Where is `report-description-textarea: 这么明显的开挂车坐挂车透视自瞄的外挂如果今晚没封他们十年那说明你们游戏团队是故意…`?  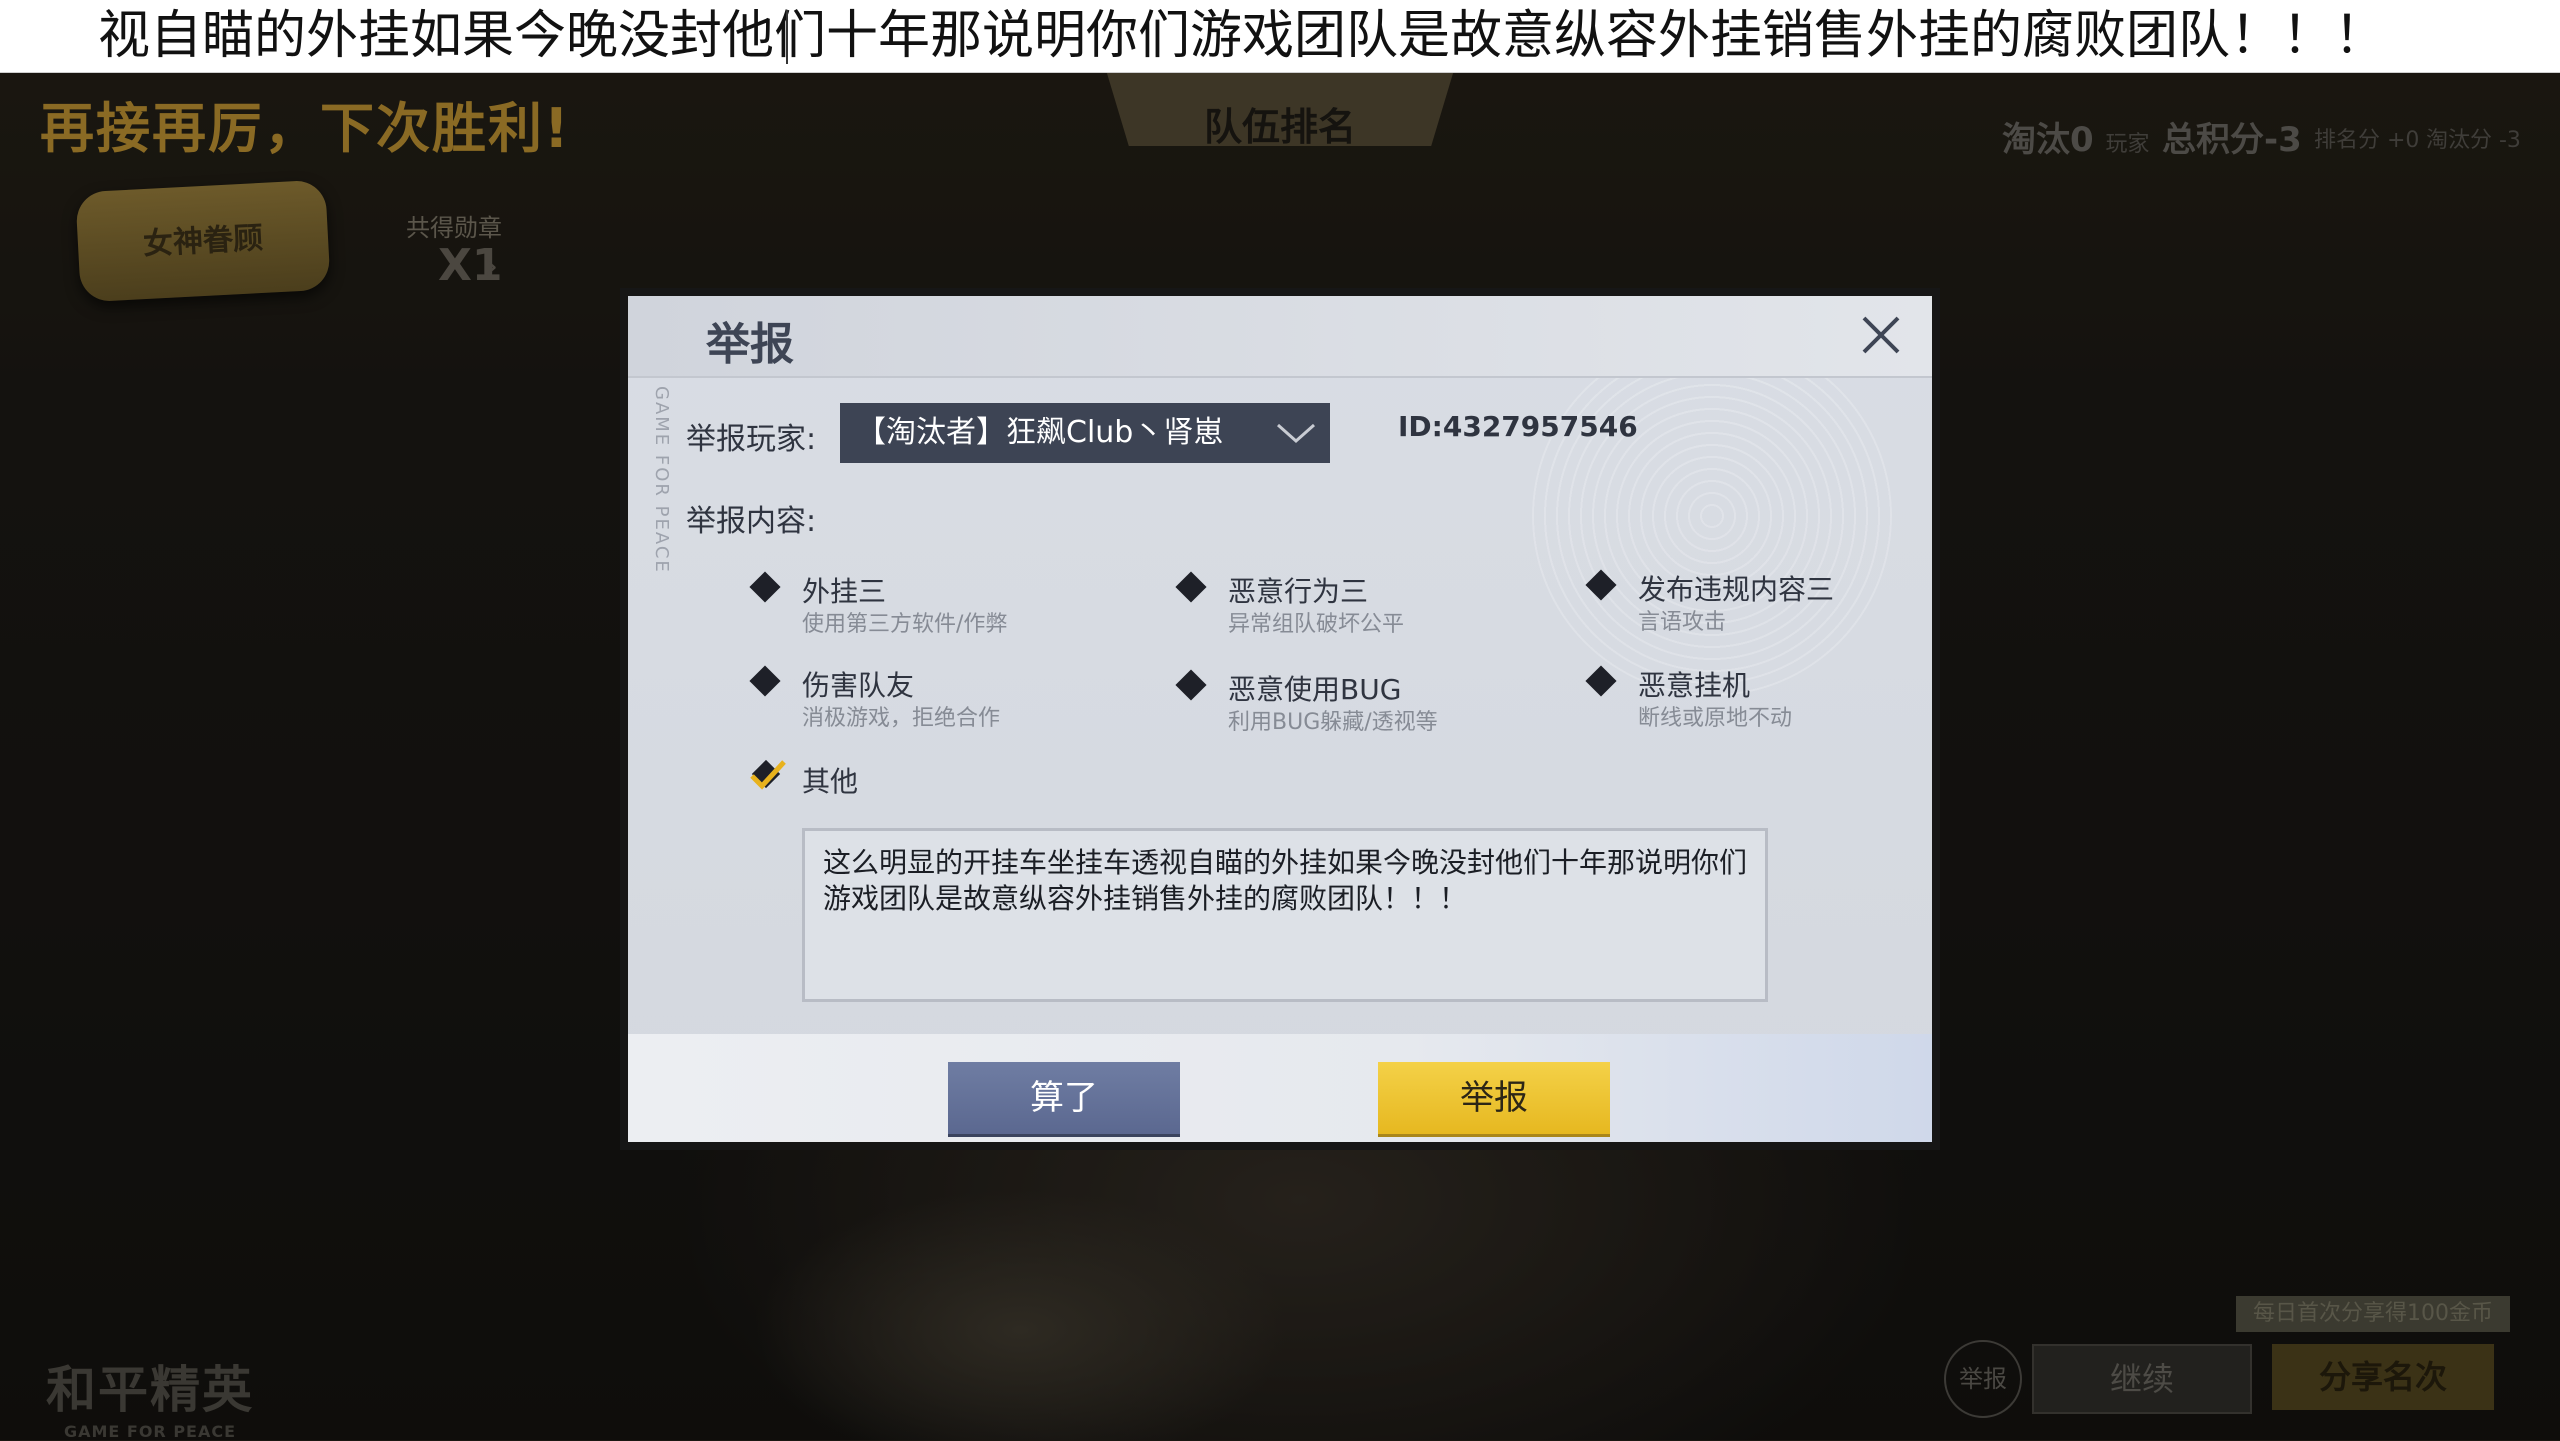
report-description-textarea: 这么明显的开挂车坐挂车透视自瞄的外挂如果今晚没封他们十年那说明你们游戏团队是故意… is located at coordinates (1285, 915).